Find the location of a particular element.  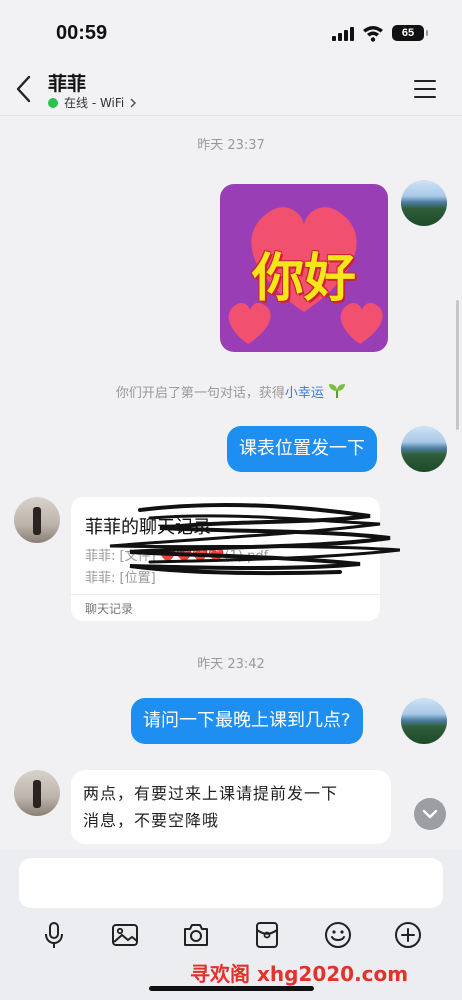

image-icon is located at coordinates (125, 935).